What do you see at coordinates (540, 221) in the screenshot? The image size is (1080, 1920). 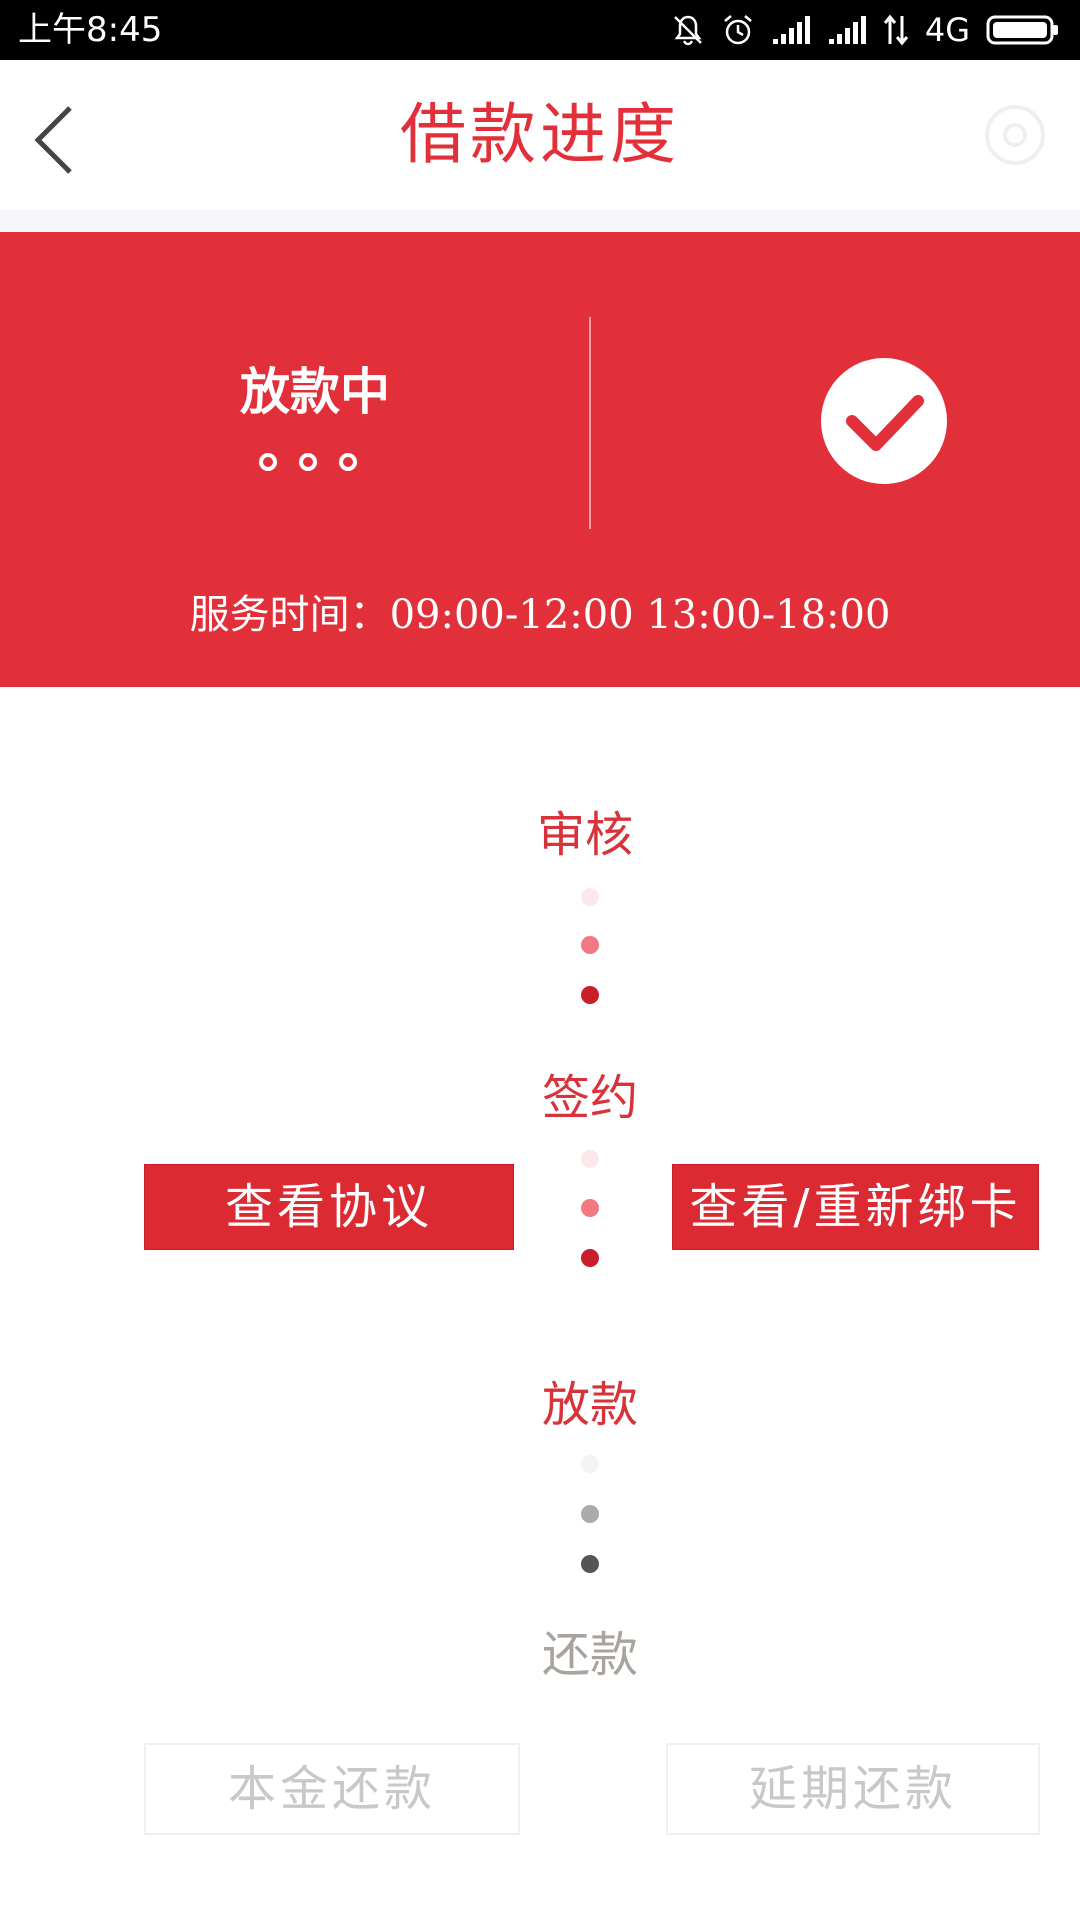 I see `header-divider` at bounding box center [540, 221].